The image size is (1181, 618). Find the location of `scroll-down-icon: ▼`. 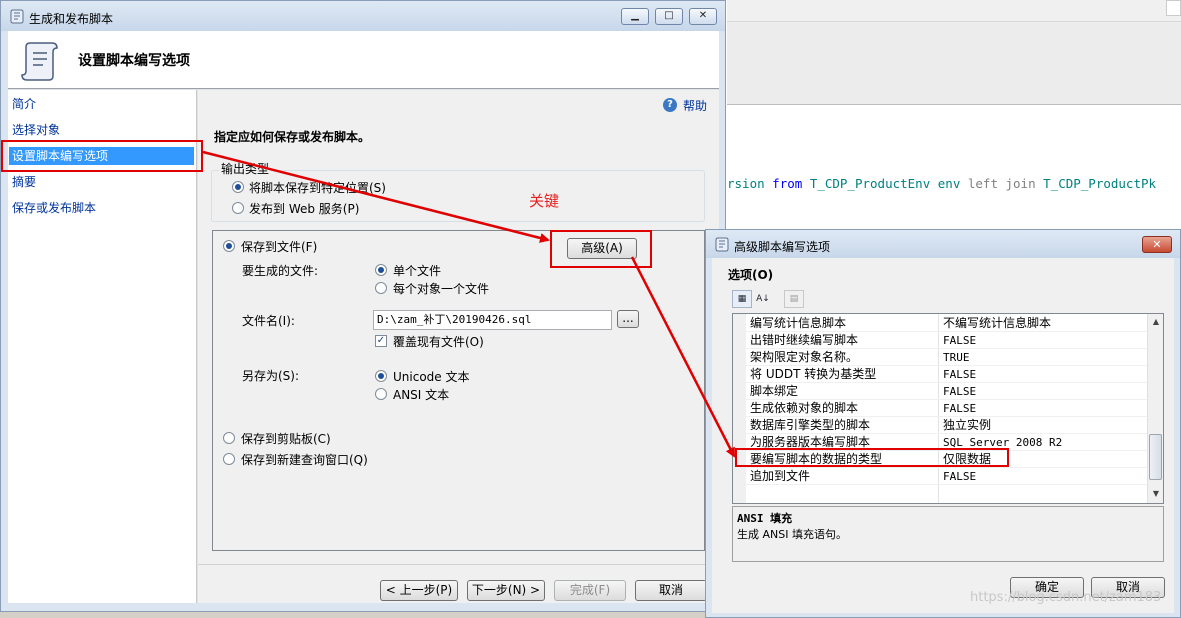

scroll-down-icon: ▼ is located at coordinates (1156, 494).